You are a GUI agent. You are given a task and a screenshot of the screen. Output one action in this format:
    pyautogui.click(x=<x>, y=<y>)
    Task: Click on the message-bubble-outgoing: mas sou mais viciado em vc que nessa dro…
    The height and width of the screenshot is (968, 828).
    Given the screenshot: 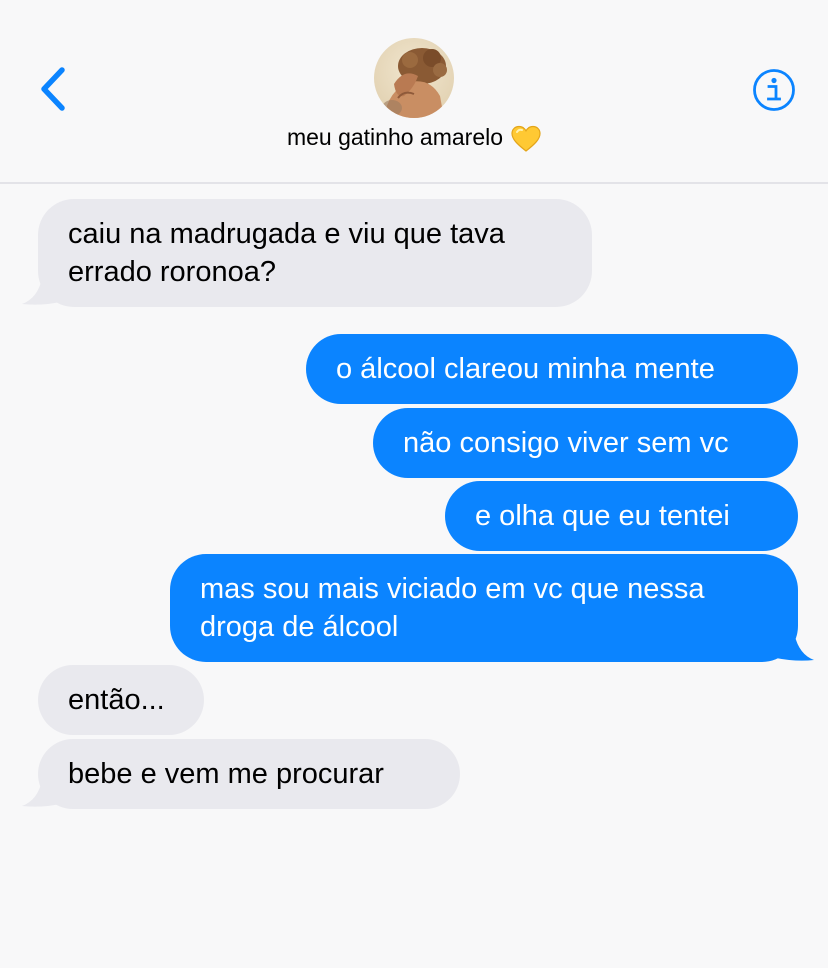 What is the action you would take?
    pyautogui.click(x=484, y=608)
    